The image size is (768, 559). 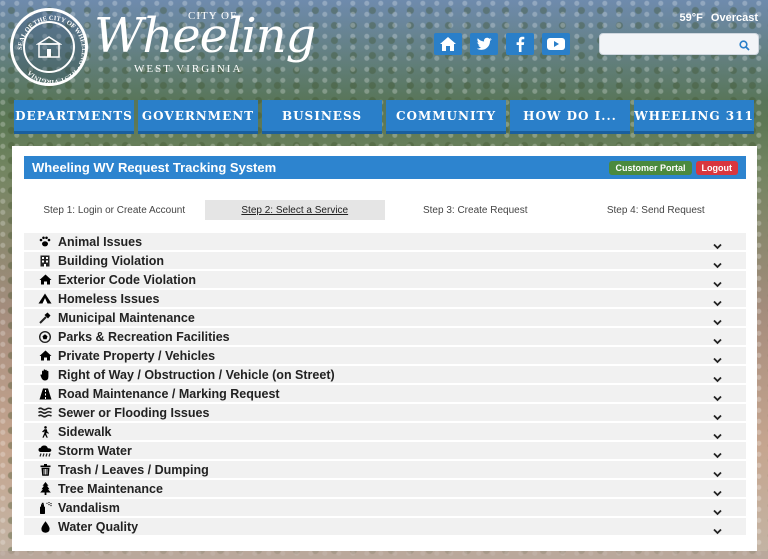 What do you see at coordinates (127, 279) in the screenshot?
I see `service-label: Exterior Code Violation` at bounding box center [127, 279].